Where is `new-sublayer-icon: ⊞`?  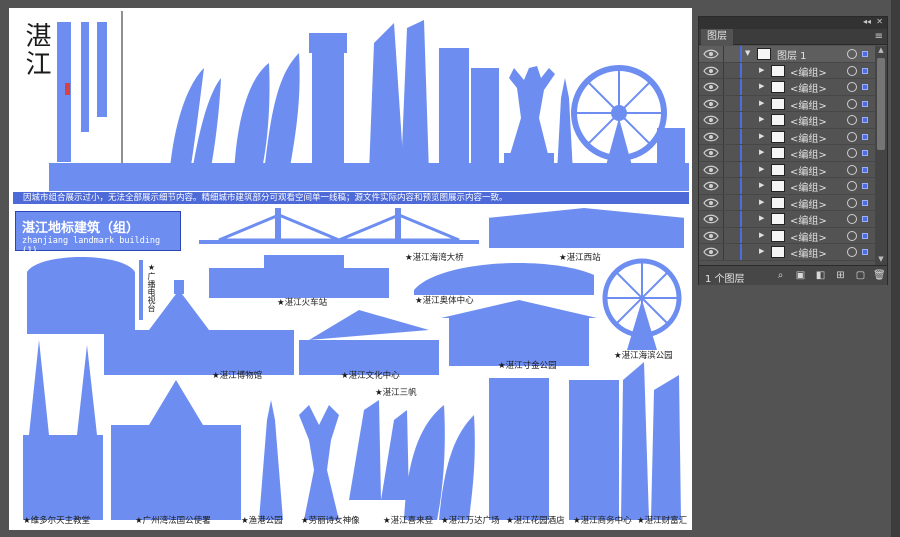 new-sublayer-icon: ⊞ is located at coordinates (840, 275).